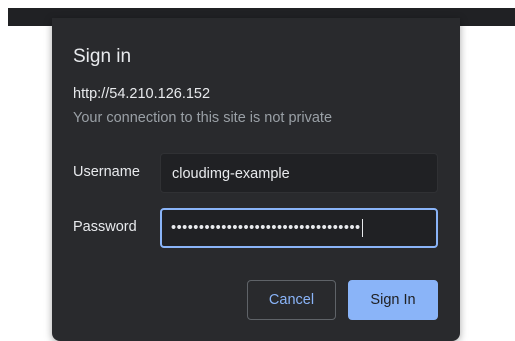 The image size is (515, 341). What do you see at coordinates (142, 94) in the screenshot?
I see `site-origin: http://54.210.126.152` at bounding box center [142, 94].